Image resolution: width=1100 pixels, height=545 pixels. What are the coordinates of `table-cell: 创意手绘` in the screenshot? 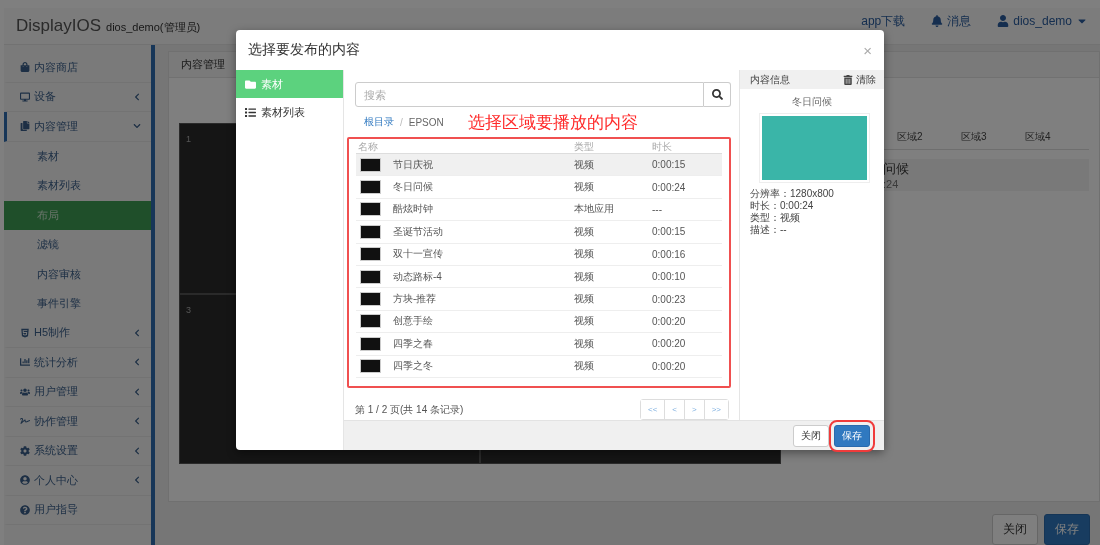 It's located at (413, 321).